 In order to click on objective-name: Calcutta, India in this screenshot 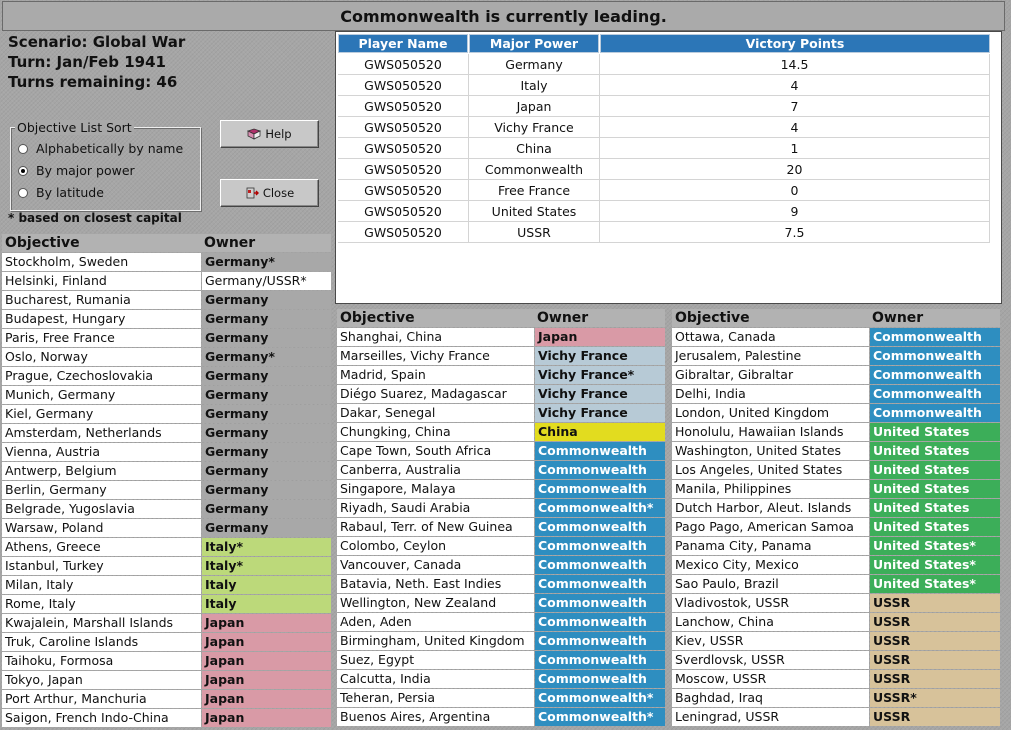, I will do `click(435, 679)`.